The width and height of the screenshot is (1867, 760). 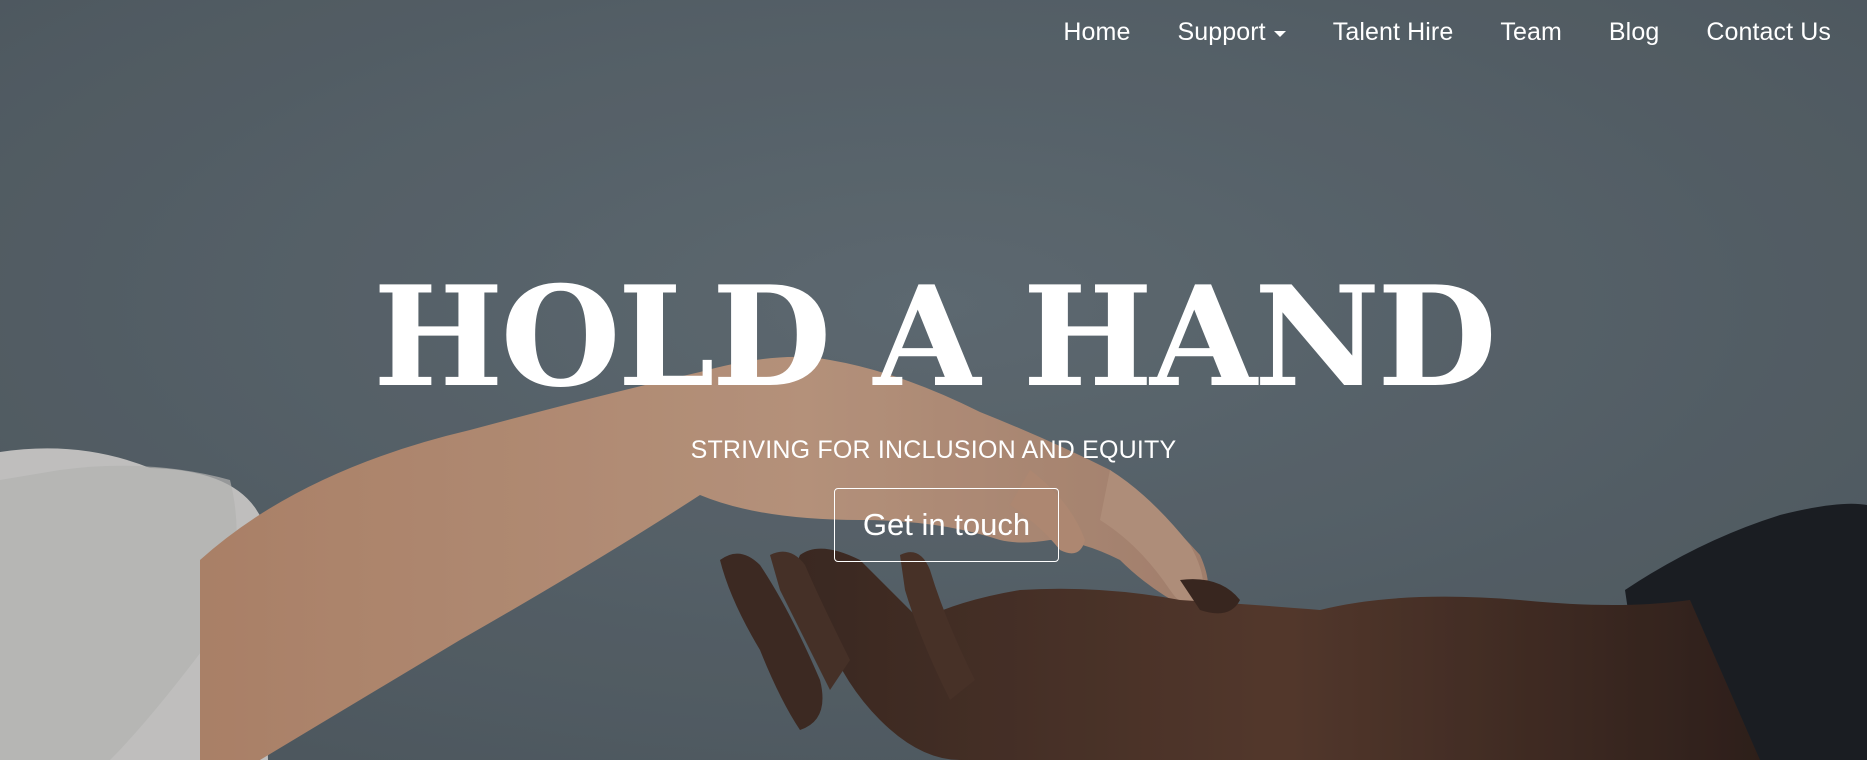 I want to click on nav-contact-us: Contact Us, so click(x=1768, y=32).